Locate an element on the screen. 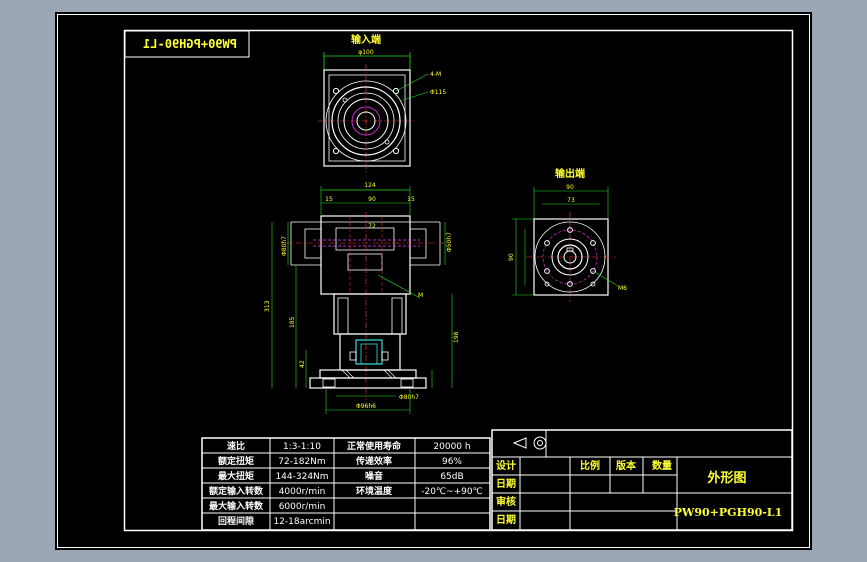  quantity-label: 数量 is located at coordinates (662, 465).